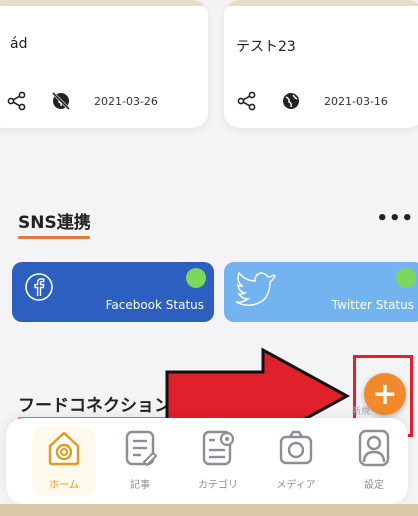 The width and height of the screenshot is (418, 516). What do you see at coordinates (104, 64) in the screenshot?
I see `post-card: ád 2021-03-26` at bounding box center [104, 64].